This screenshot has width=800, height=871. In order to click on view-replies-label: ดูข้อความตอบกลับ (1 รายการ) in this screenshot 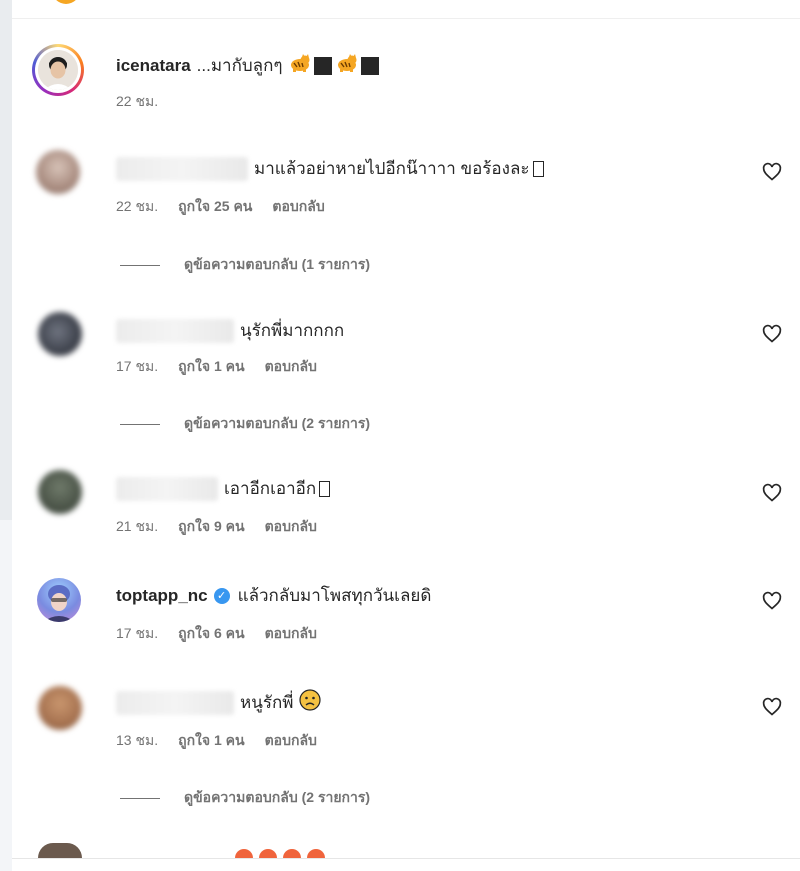, I will do `click(277, 264)`.